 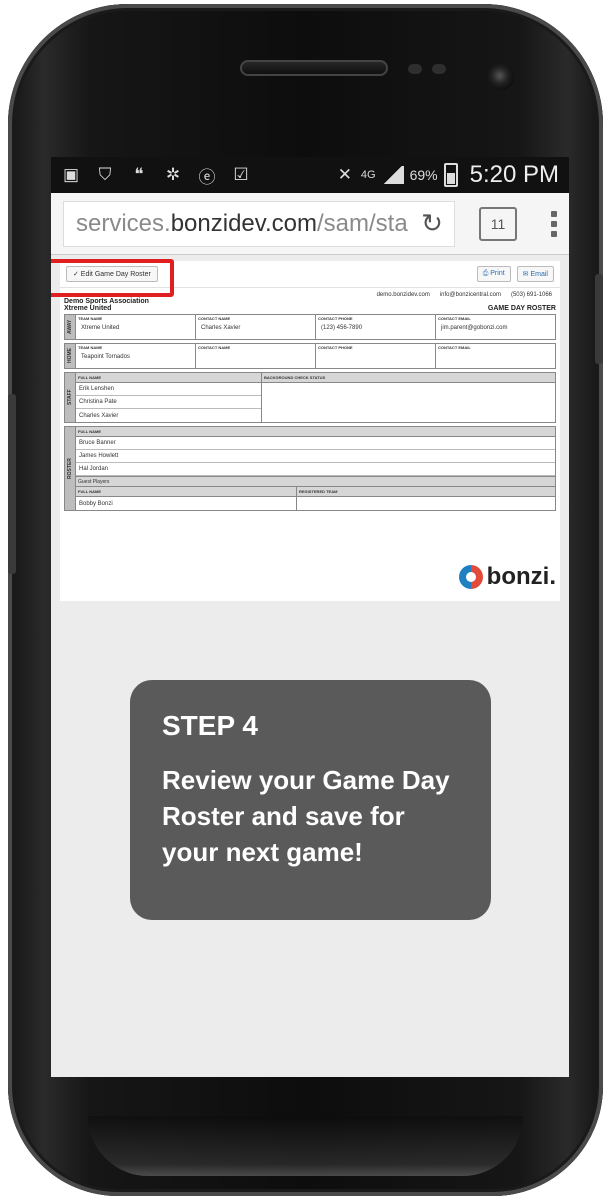 I want to click on bonzi-logo: bonzi., so click(x=507, y=577).